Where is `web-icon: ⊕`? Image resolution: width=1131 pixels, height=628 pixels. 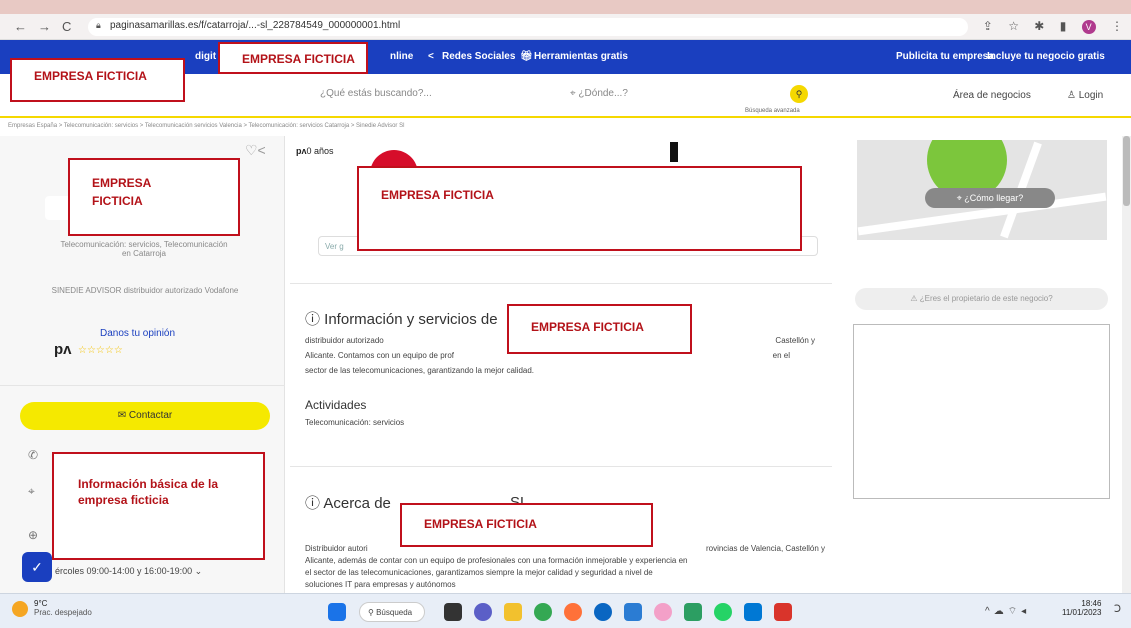 web-icon: ⊕ is located at coordinates (33, 535).